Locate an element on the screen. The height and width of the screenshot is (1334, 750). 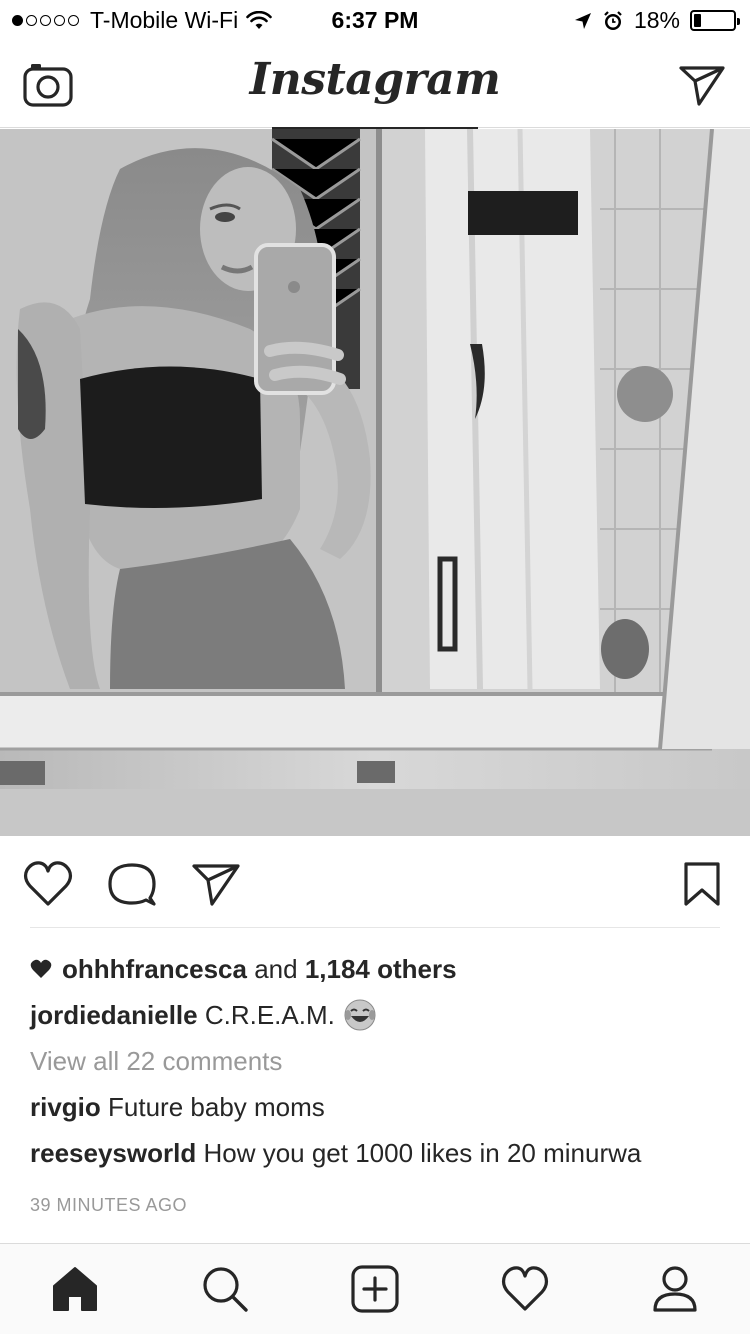
search-icon is located at coordinates (225, 1289).